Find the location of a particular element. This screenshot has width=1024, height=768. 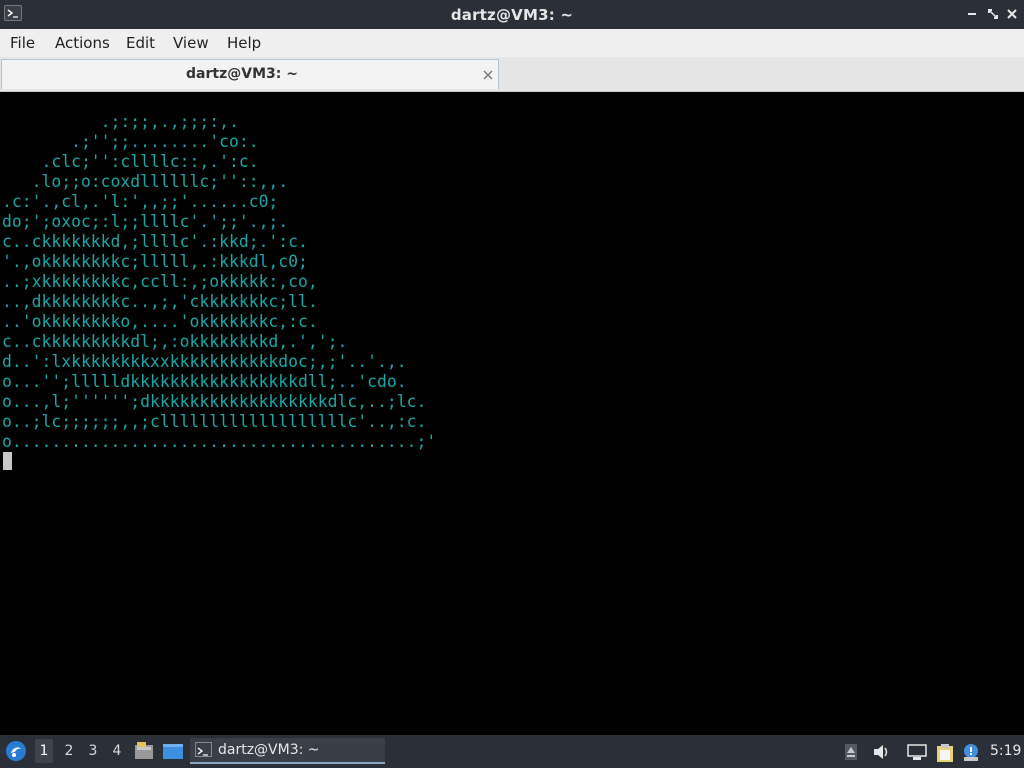

clipboard-icon is located at coordinates (945, 755).